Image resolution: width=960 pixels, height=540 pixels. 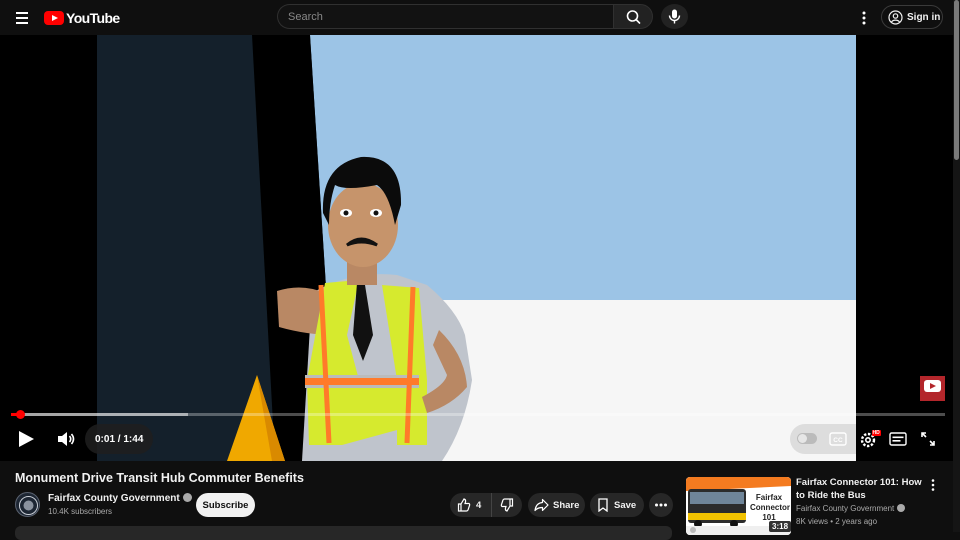 I want to click on more-options-icon, so click(x=864, y=18).